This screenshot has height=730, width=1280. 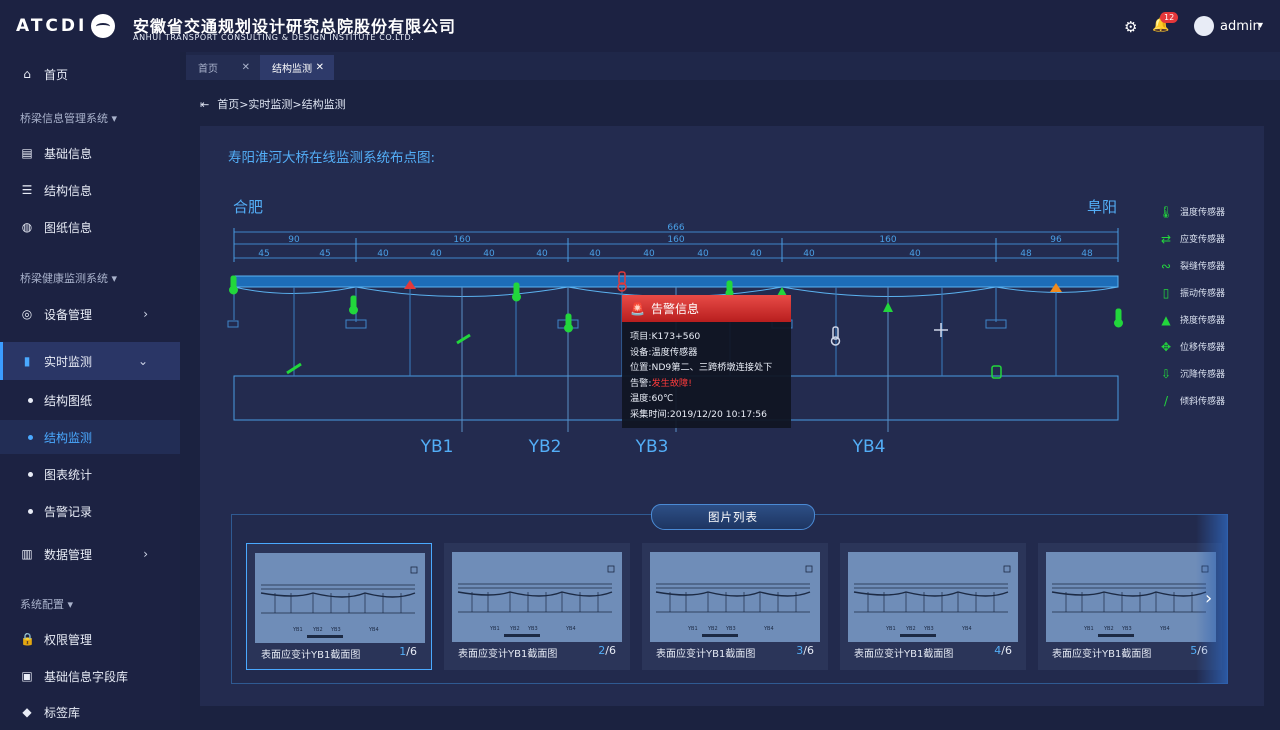 What do you see at coordinates (90, 400) in the screenshot?
I see `sidebar-subitem-struct-drawing: 结构图纸` at bounding box center [90, 400].